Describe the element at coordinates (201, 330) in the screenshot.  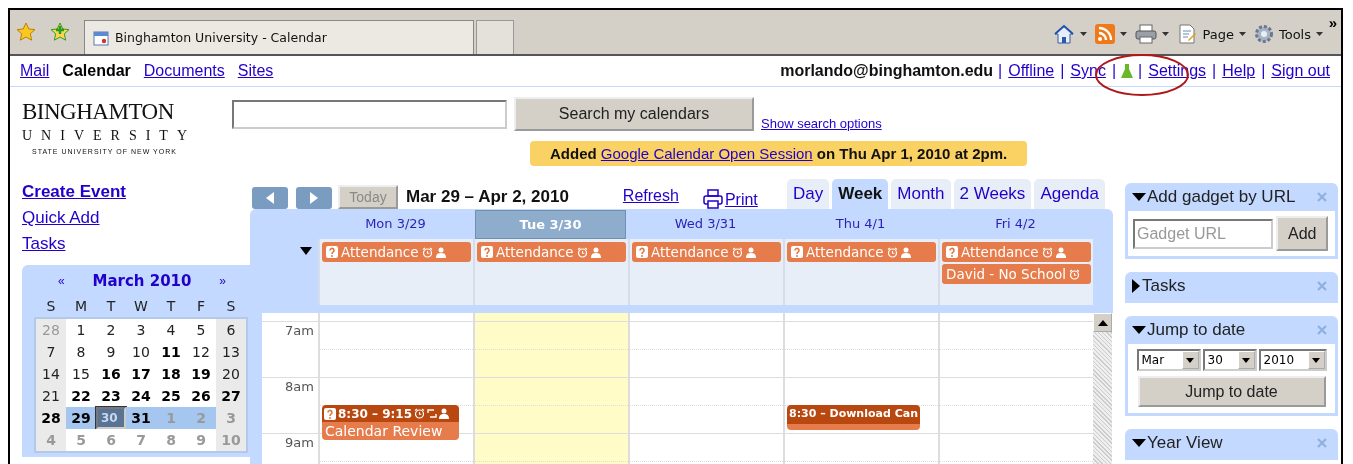
I see `date-cell: 5` at that location.